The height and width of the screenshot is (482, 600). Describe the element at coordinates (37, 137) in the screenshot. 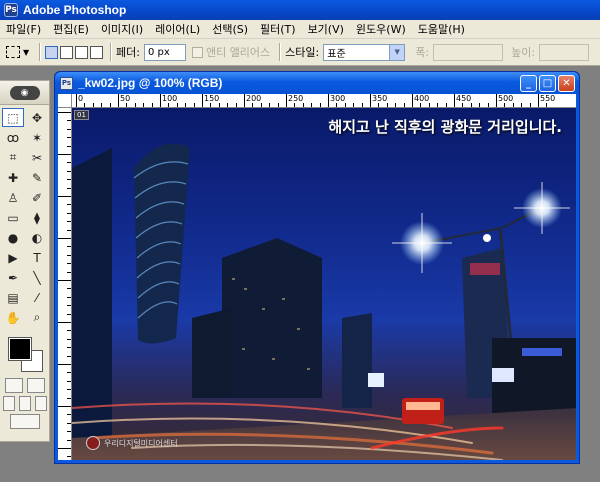

I see `magic-wand-icon: ✶` at that location.